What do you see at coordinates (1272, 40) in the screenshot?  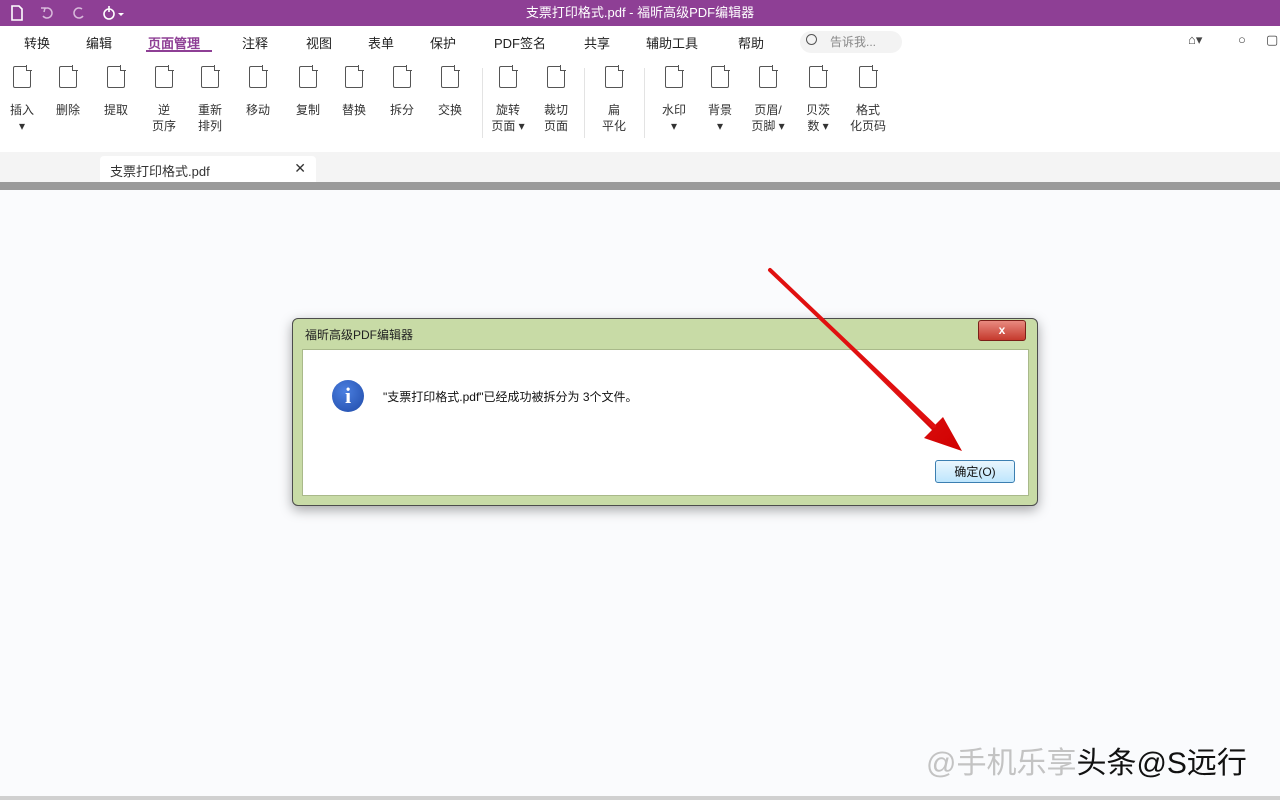 I see `expand-icon: ▢` at bounding box center [1272, 40].